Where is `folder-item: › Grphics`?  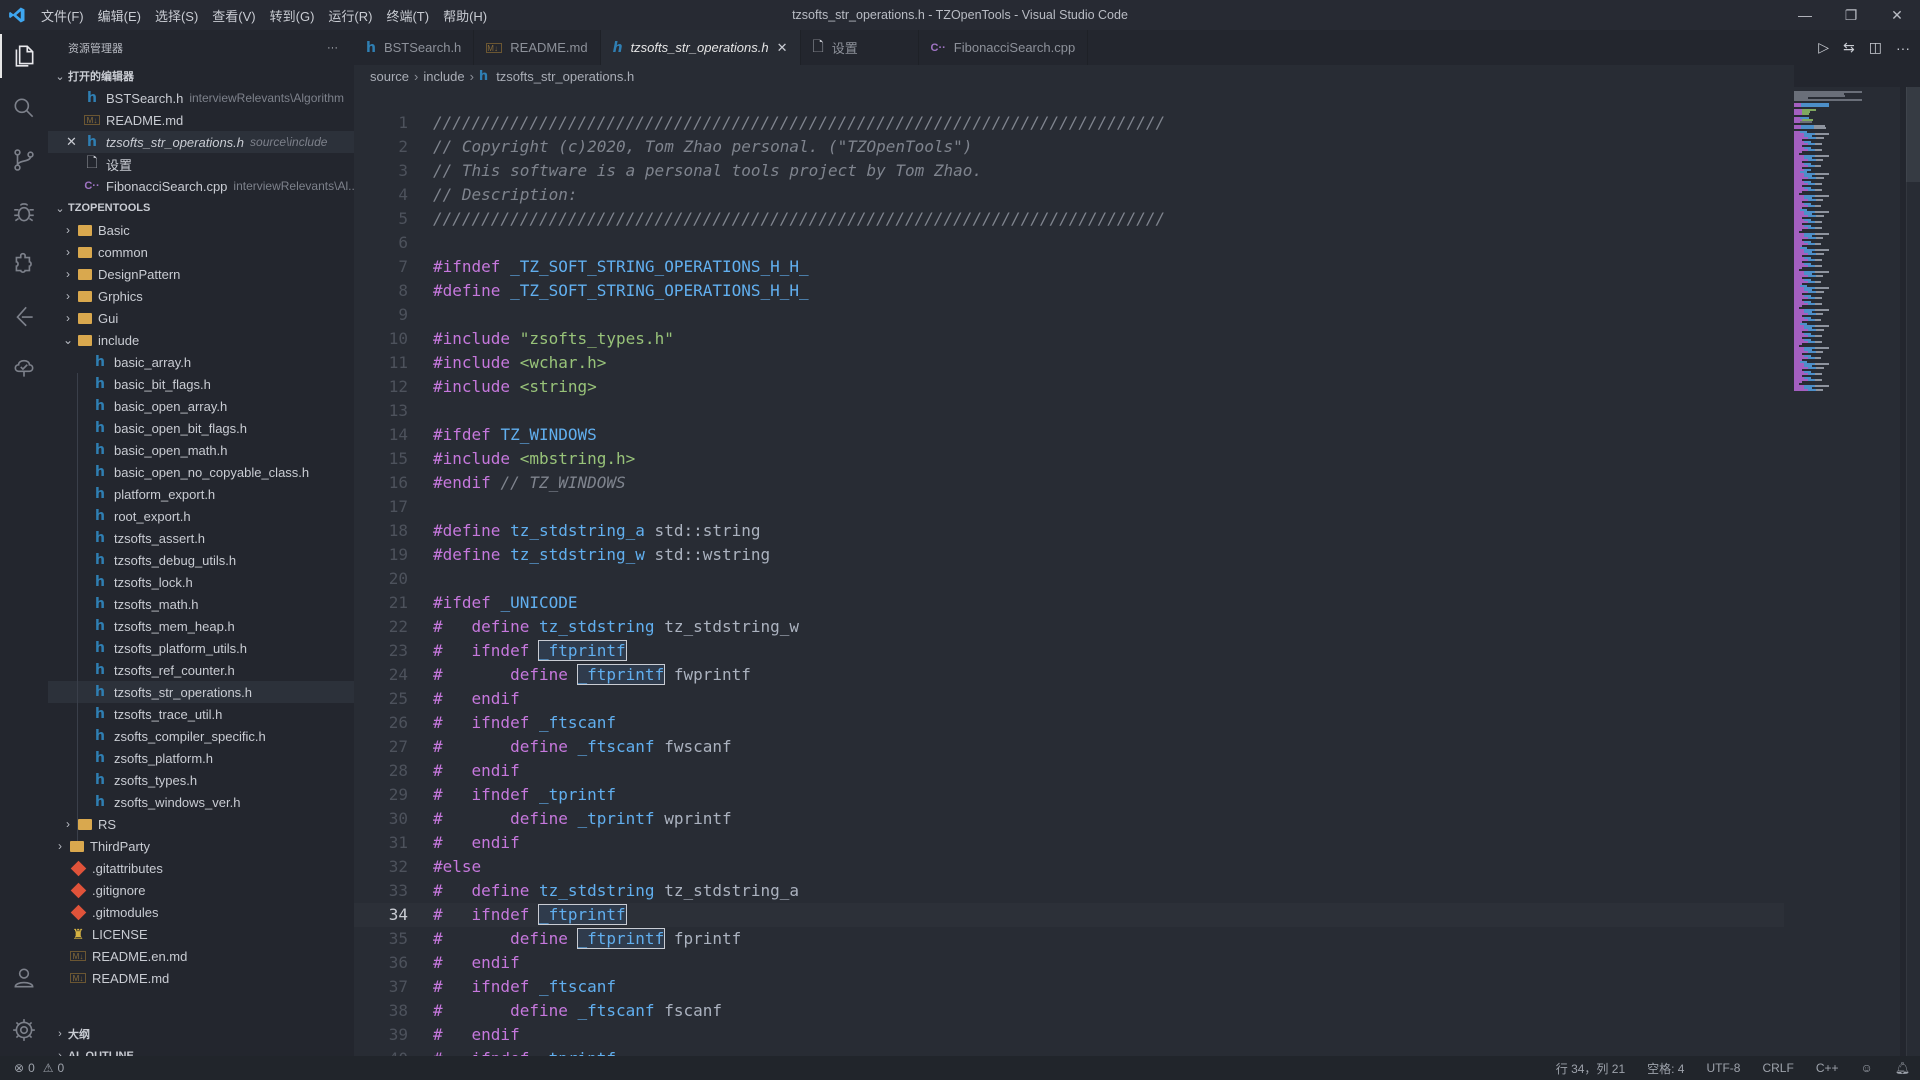
folder-item: › Grphics is located at coordinates (201, 296).